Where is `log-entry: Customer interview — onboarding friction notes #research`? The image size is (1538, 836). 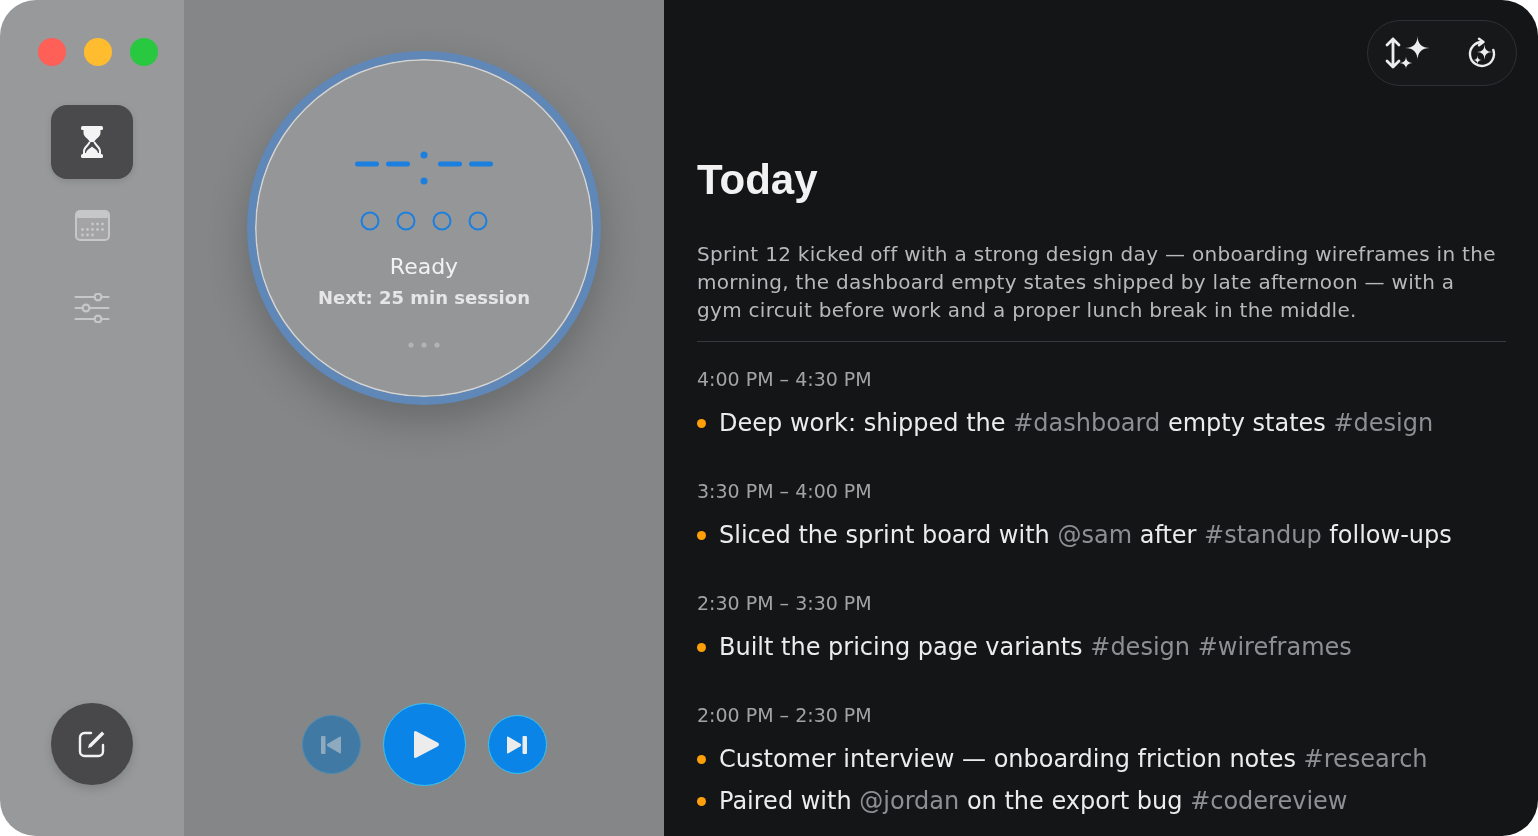 log-entry: Customer interview — onboarding friction notes #research is located at coordinates (1073, 759).